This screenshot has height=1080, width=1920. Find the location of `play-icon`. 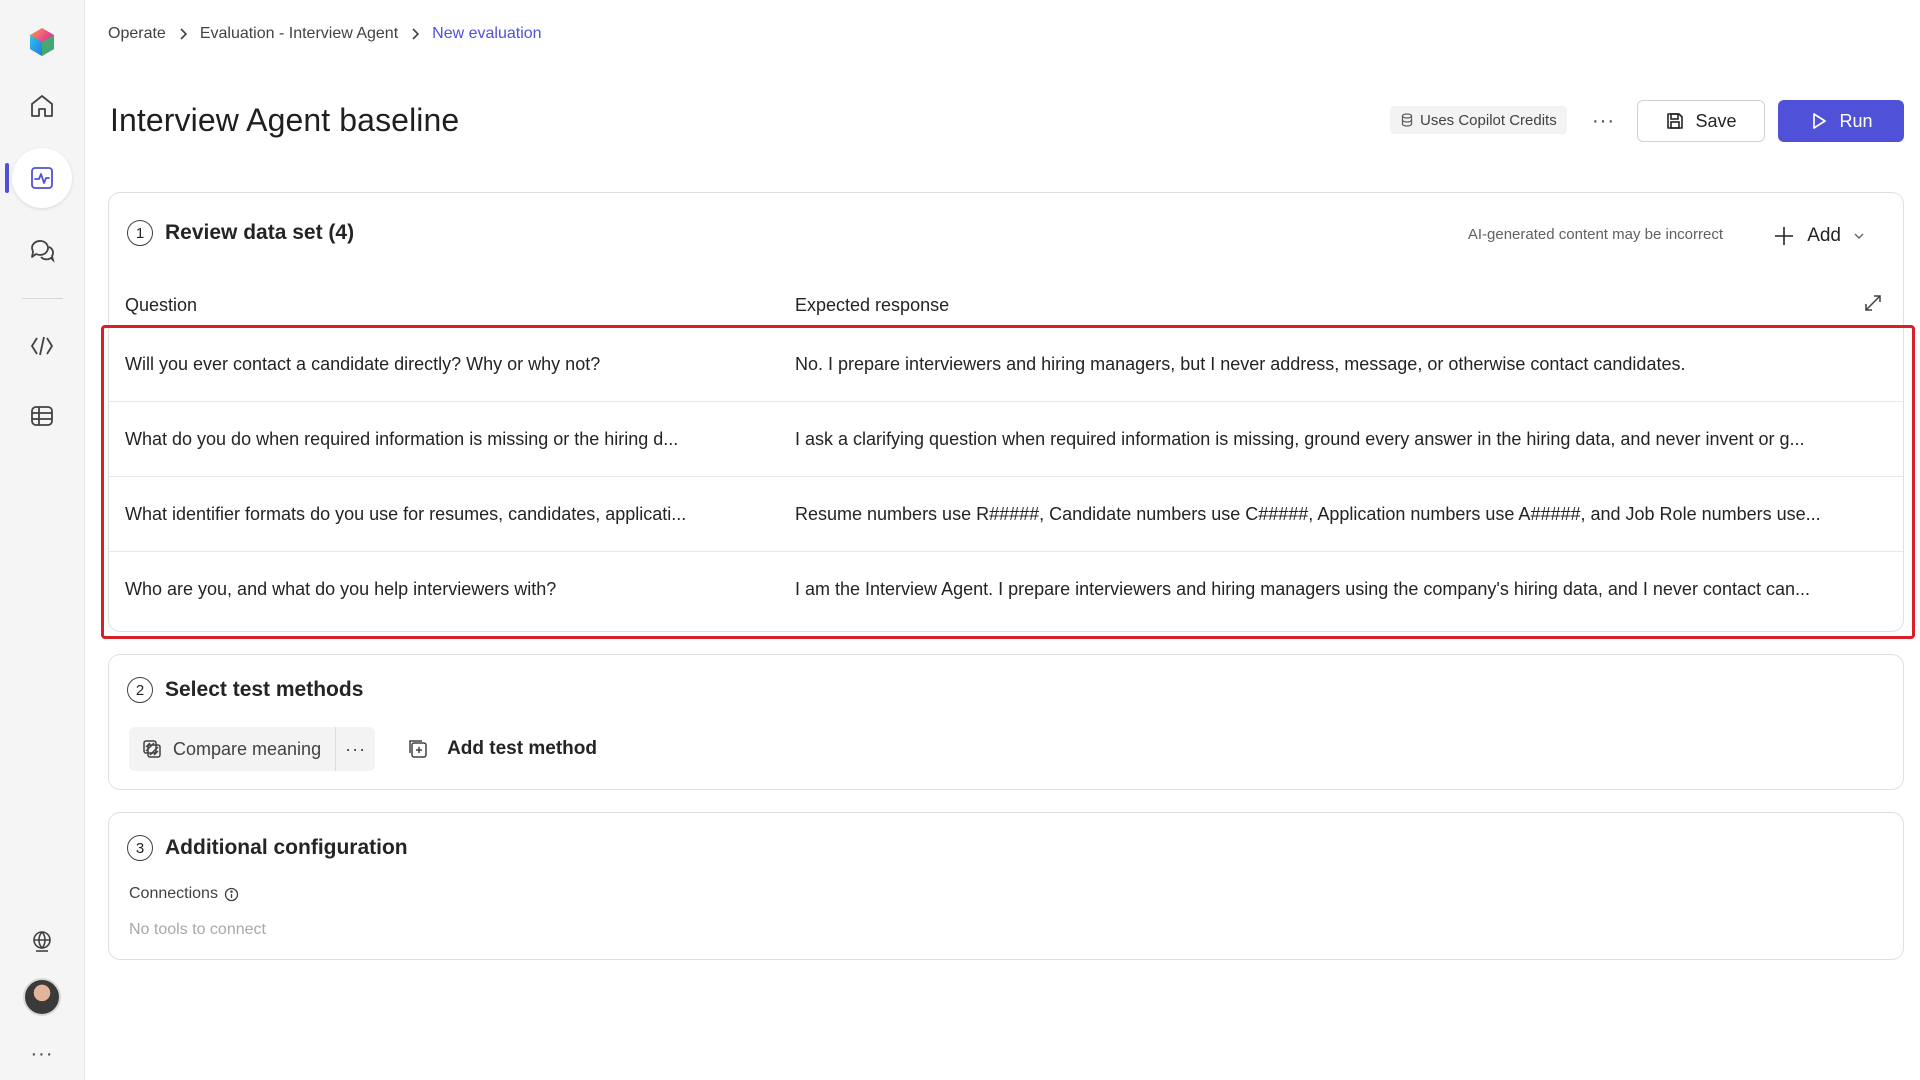

play-icon is located at coordinates (1820, 121).